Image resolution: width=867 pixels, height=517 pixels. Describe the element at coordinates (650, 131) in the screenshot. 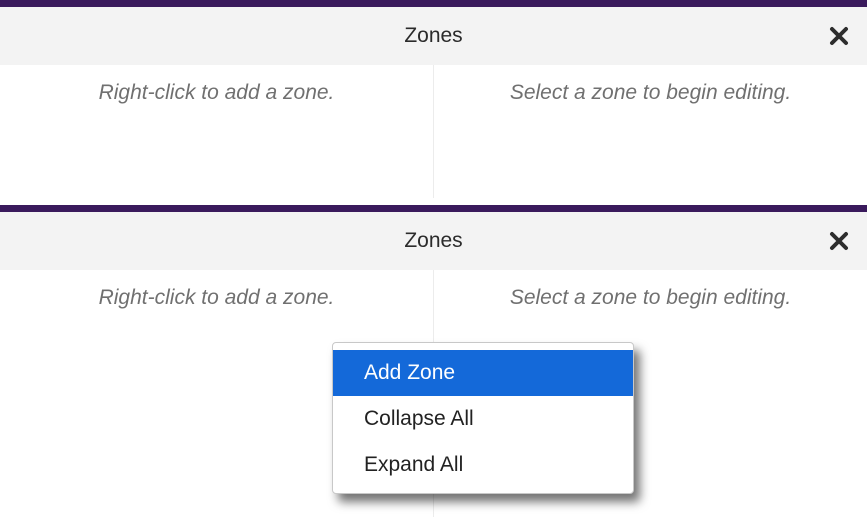

I see `zone-editor-pane: Select a zone to begin editing.` at that location.